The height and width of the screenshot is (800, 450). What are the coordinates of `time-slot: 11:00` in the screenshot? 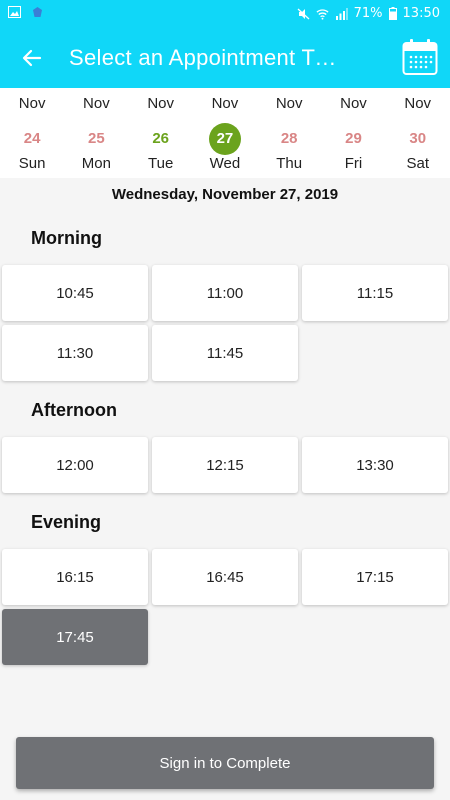 It's located at (225, 293).